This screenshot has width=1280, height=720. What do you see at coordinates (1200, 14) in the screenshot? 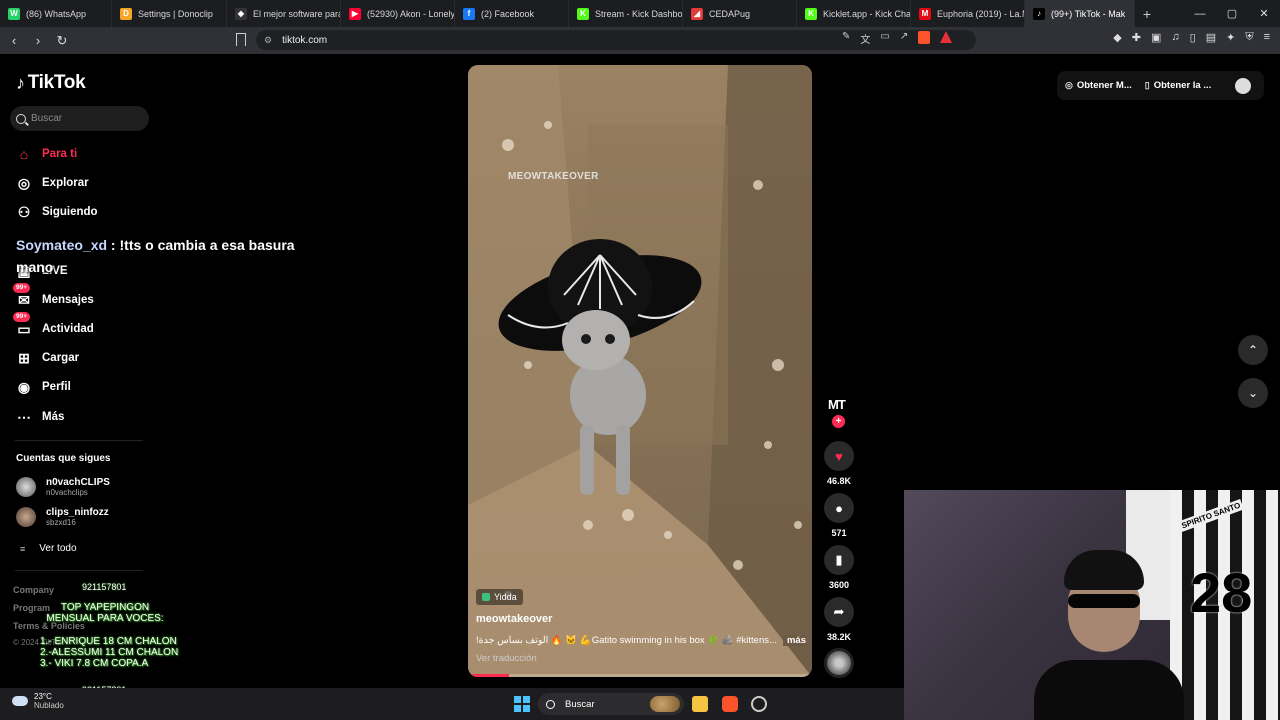
I see `minimize-button: —` at bounding box center [1200, 14].